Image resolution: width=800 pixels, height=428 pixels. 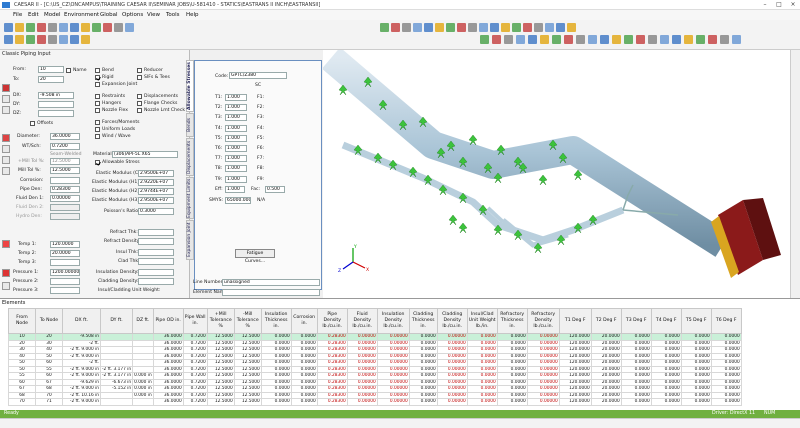 What do you see at coordinates (156, 191) in the screenshot?
I see `em-h2-input: 2.9744E+07` at bounding box center [156, 191].